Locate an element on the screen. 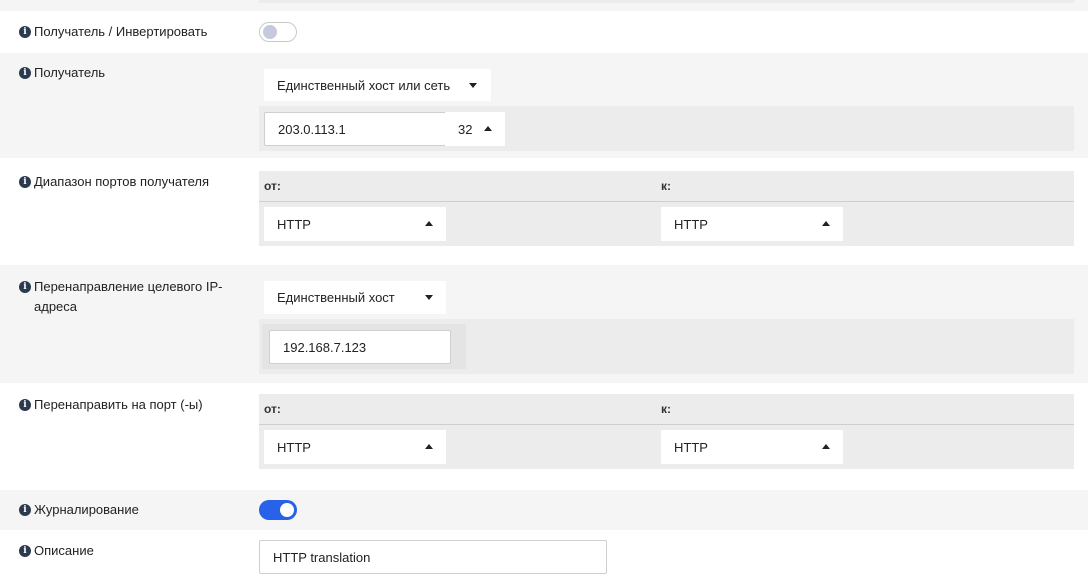  row-logging: i Журналирование is located at coordinates (544, 510).